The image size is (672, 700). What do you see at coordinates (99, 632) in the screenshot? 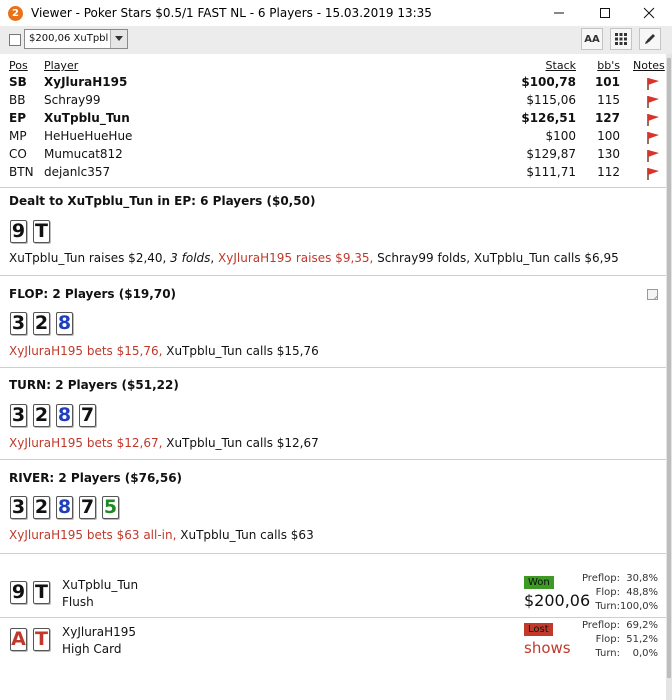
I see `showdown-player-name: XyJluraH195` at bounding box center [99, 632].